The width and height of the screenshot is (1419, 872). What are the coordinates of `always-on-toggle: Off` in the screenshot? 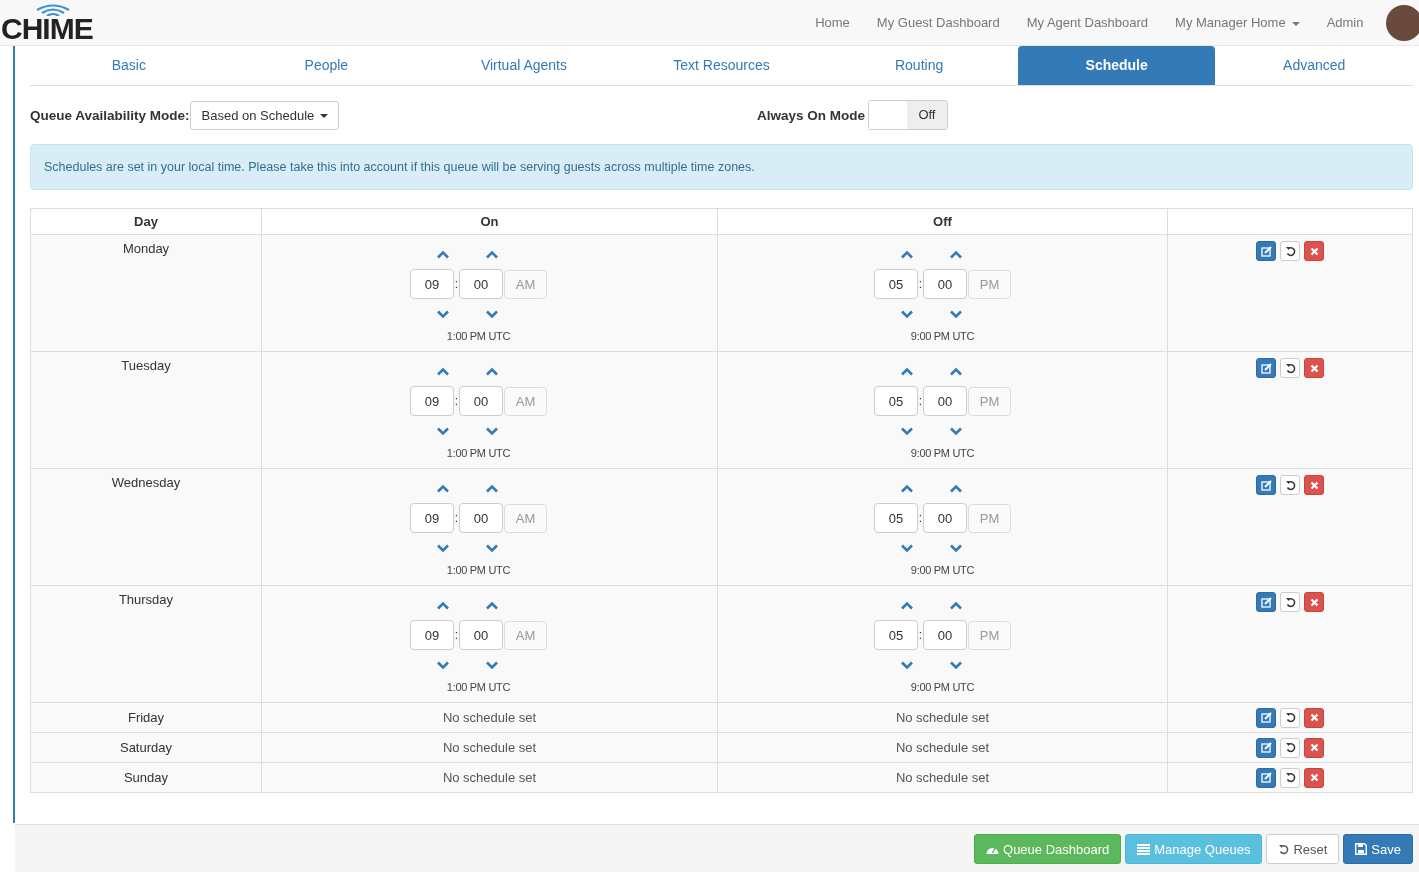 It's located at (907, 115).